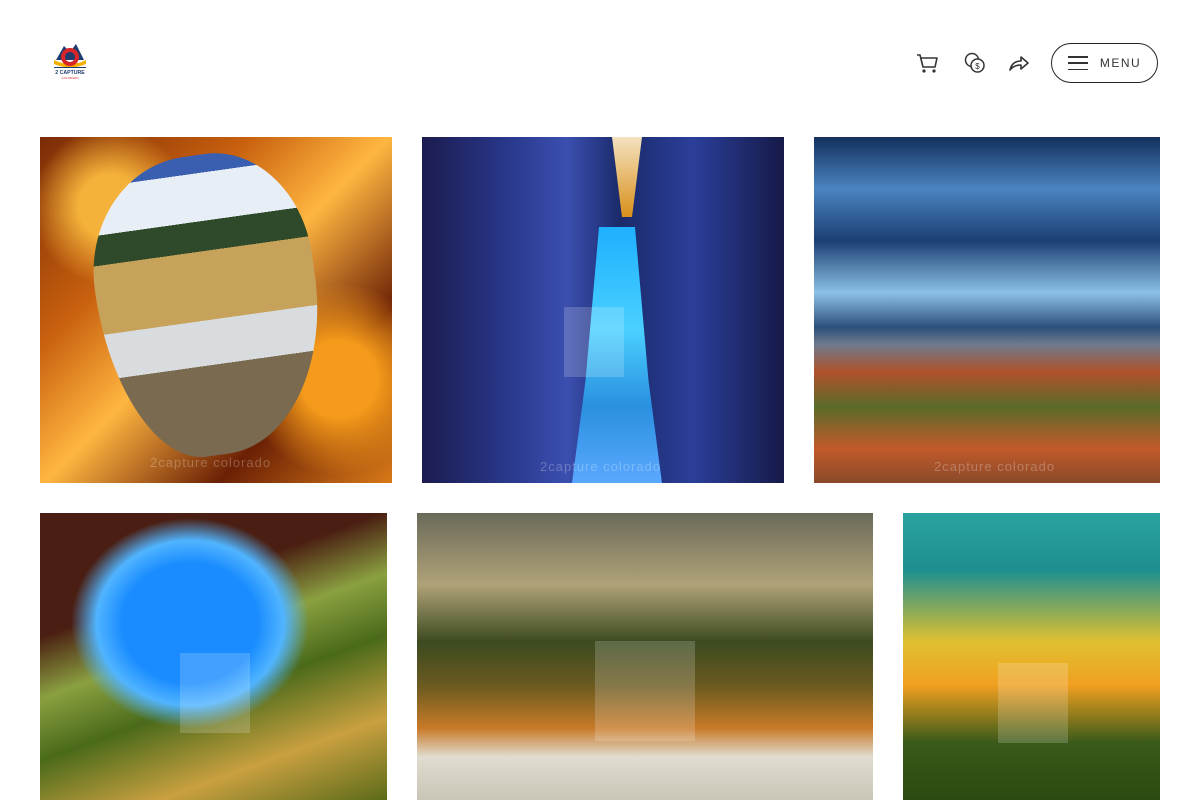 This screenshot has width=1200, height=800. I want to click on cart-icon, so click(927, 63).